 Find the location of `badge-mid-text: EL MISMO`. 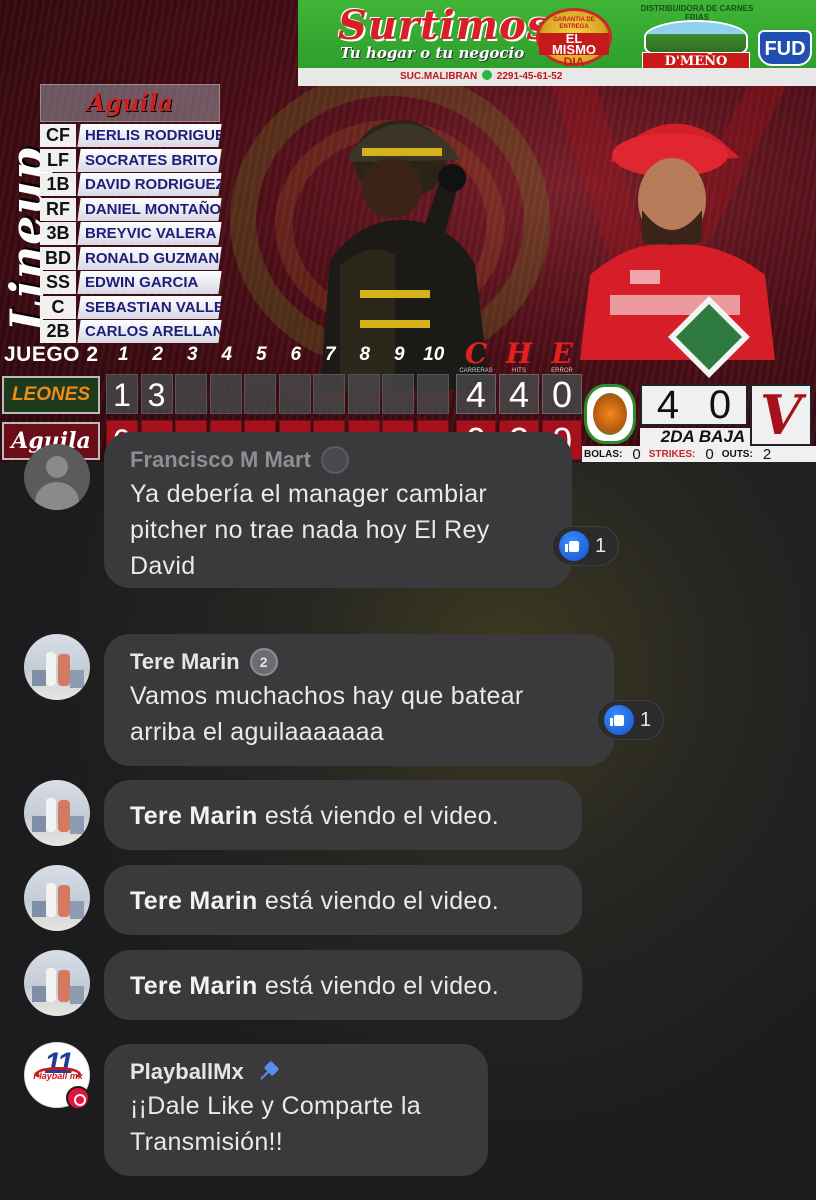

badge-mid-text: EL MISMO is located at coordinates (574, 44).